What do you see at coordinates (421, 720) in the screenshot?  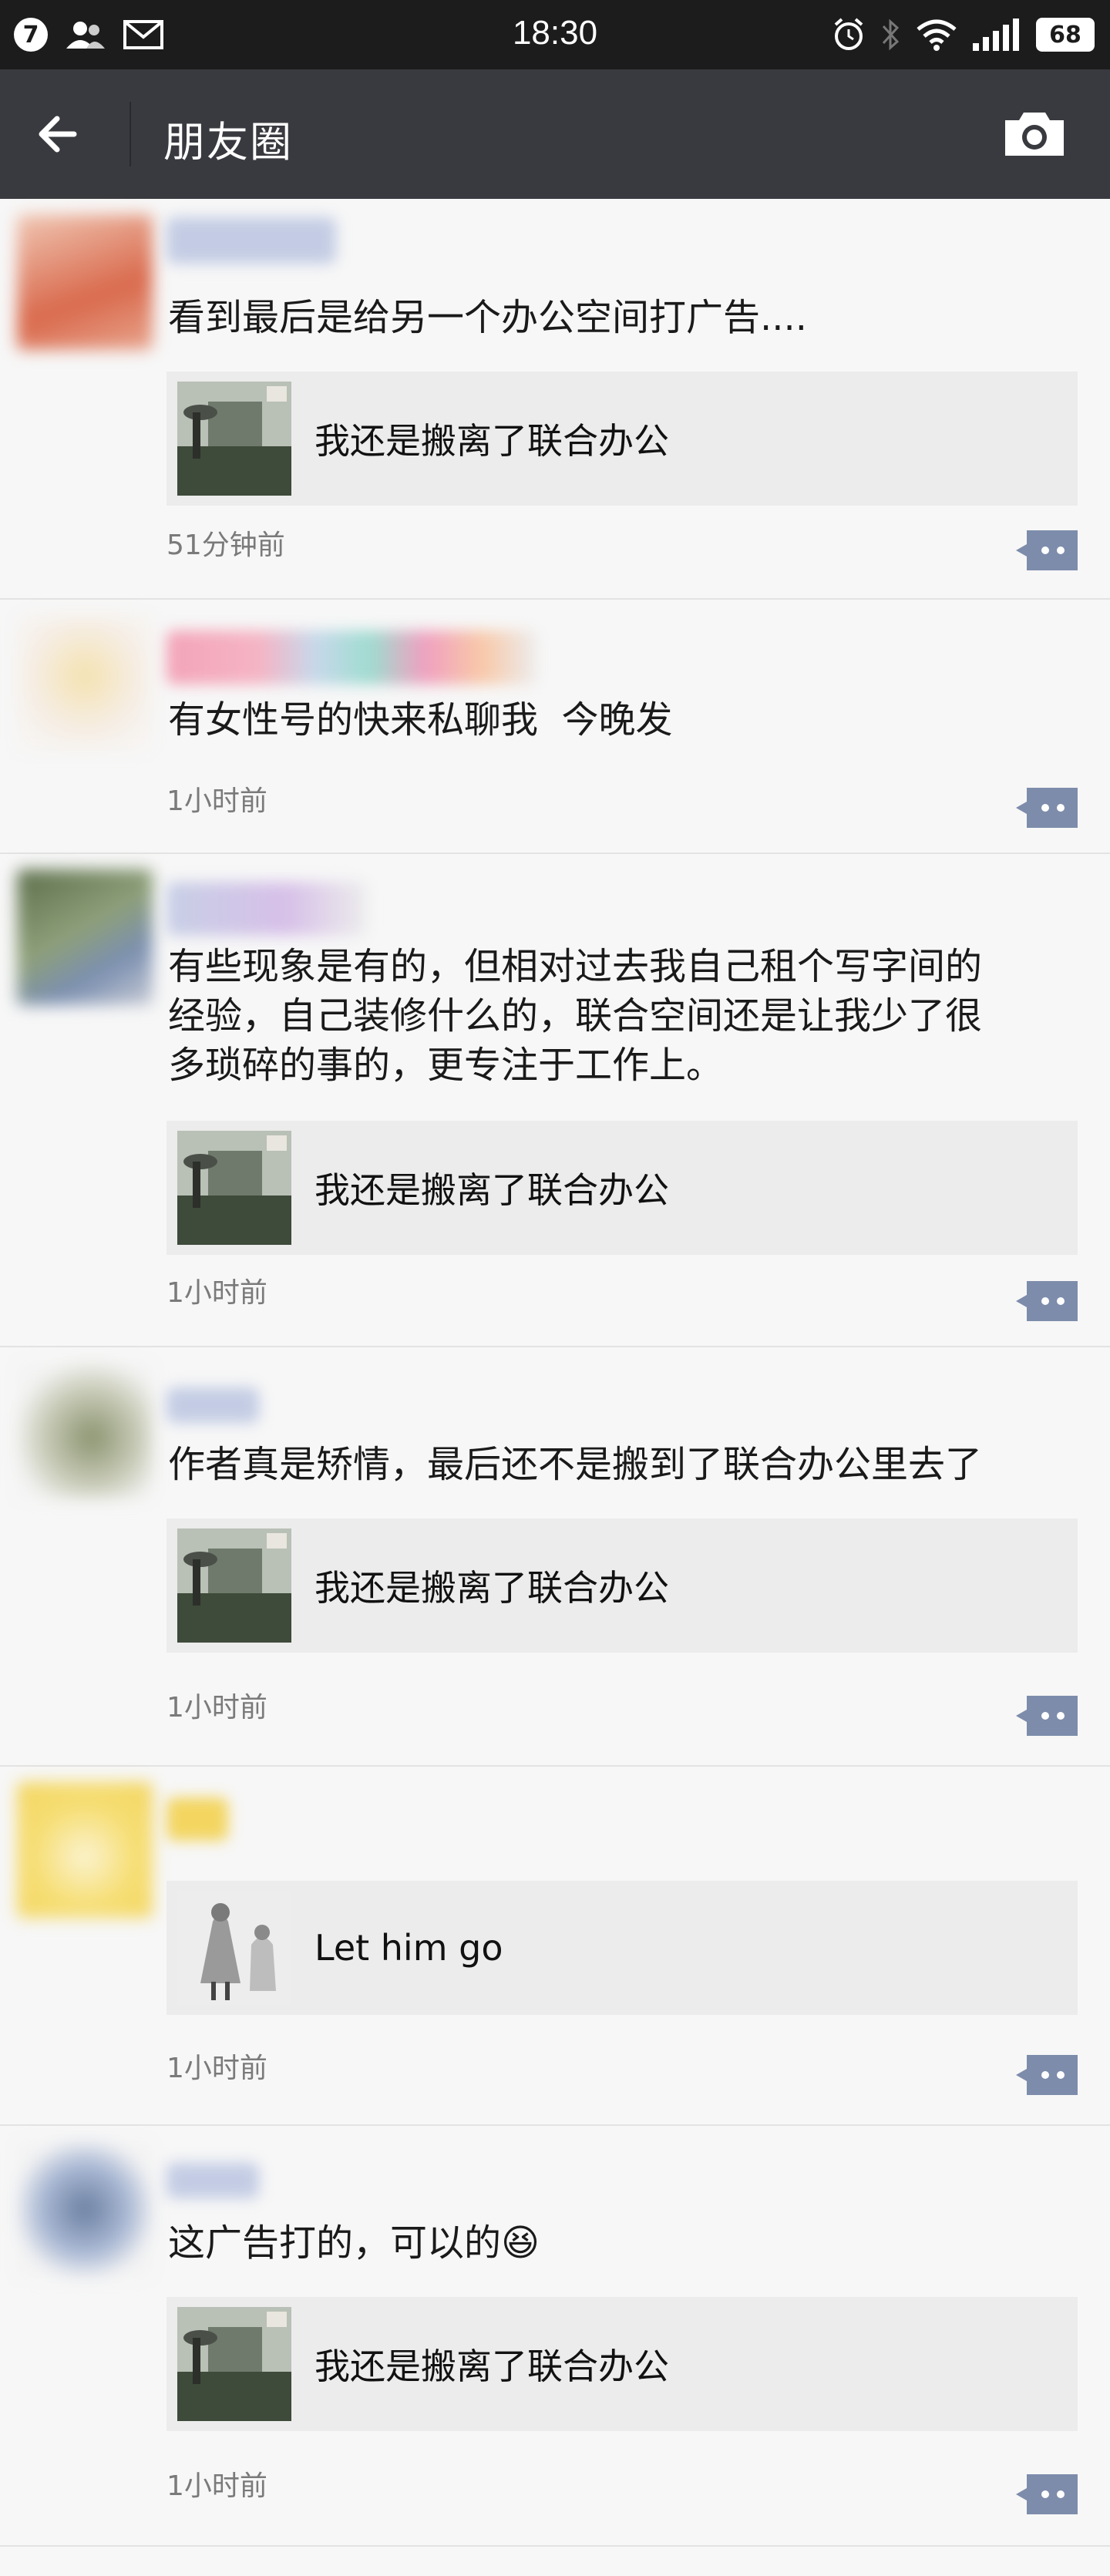 I see `post-text: 有女性号的快来私聊我 今晚发` at bounding box center [421, 720].